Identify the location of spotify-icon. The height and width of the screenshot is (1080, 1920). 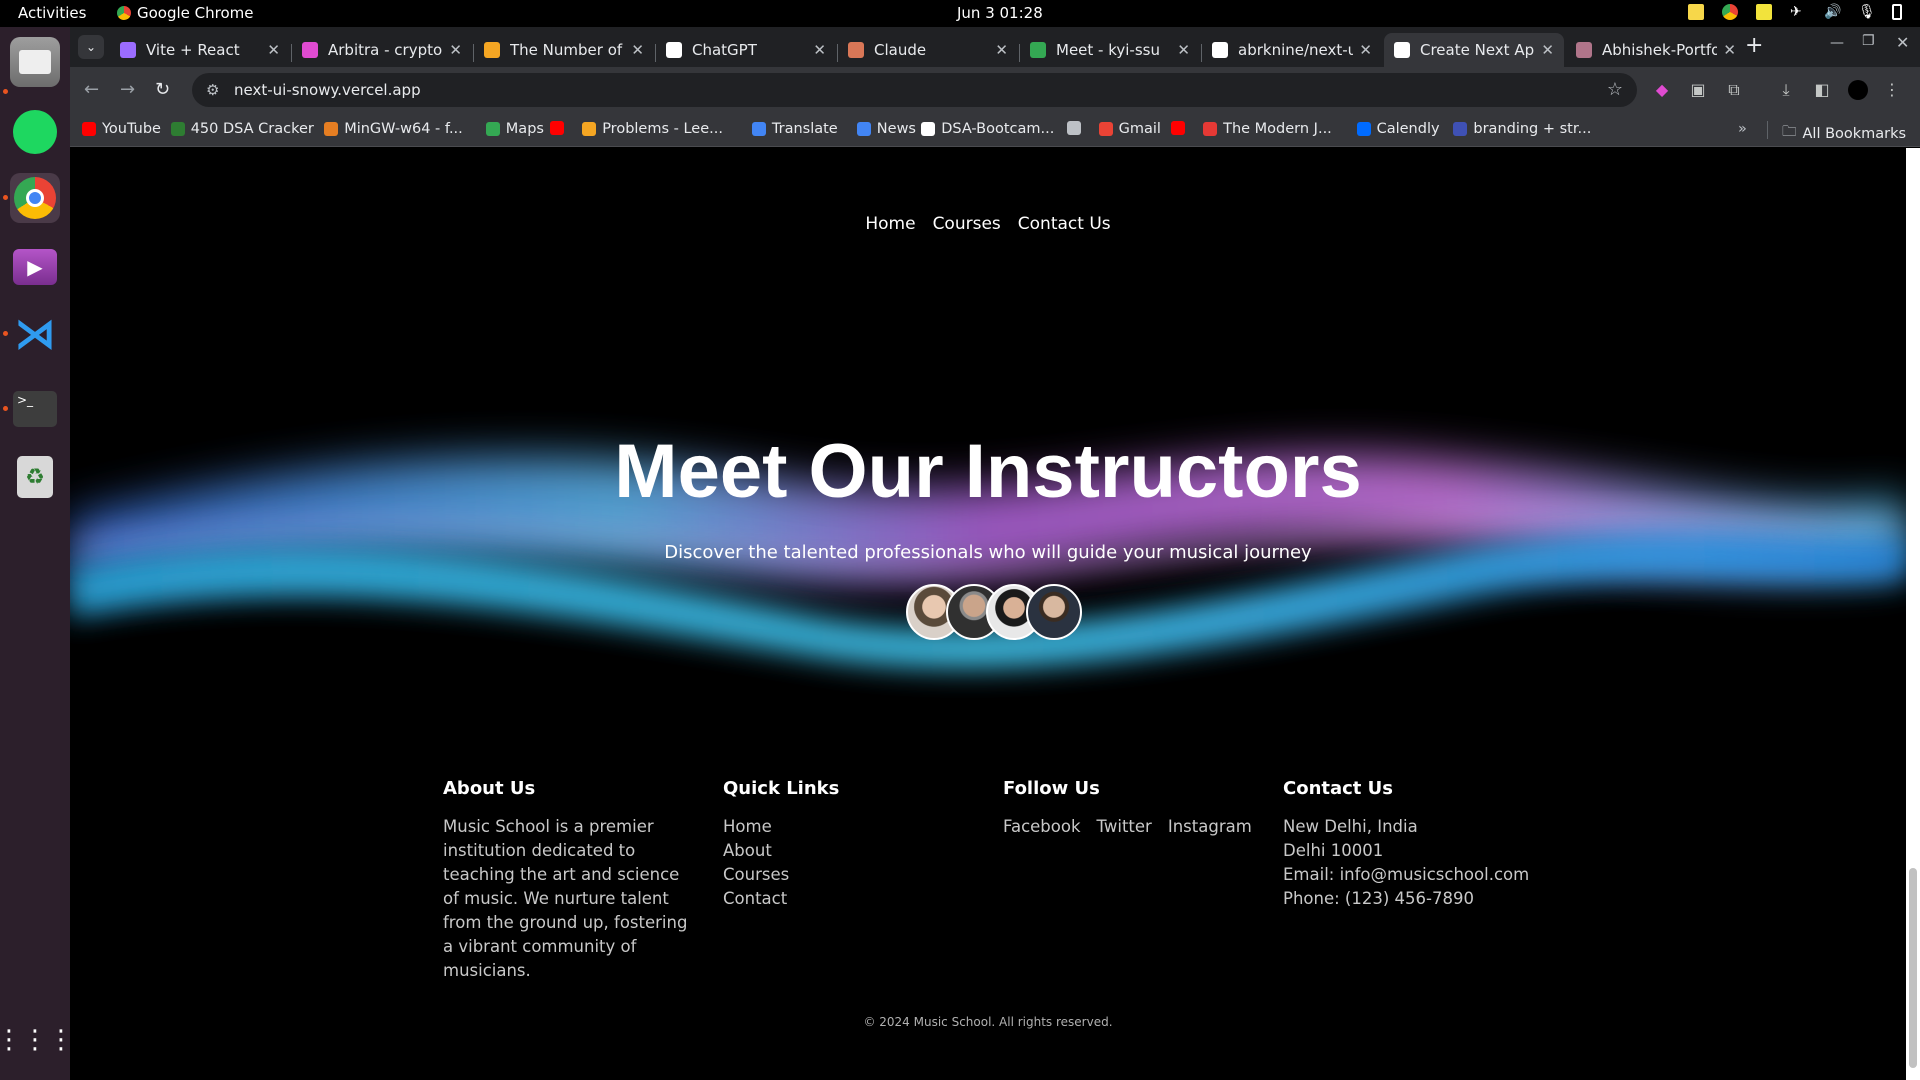
(35, 132).